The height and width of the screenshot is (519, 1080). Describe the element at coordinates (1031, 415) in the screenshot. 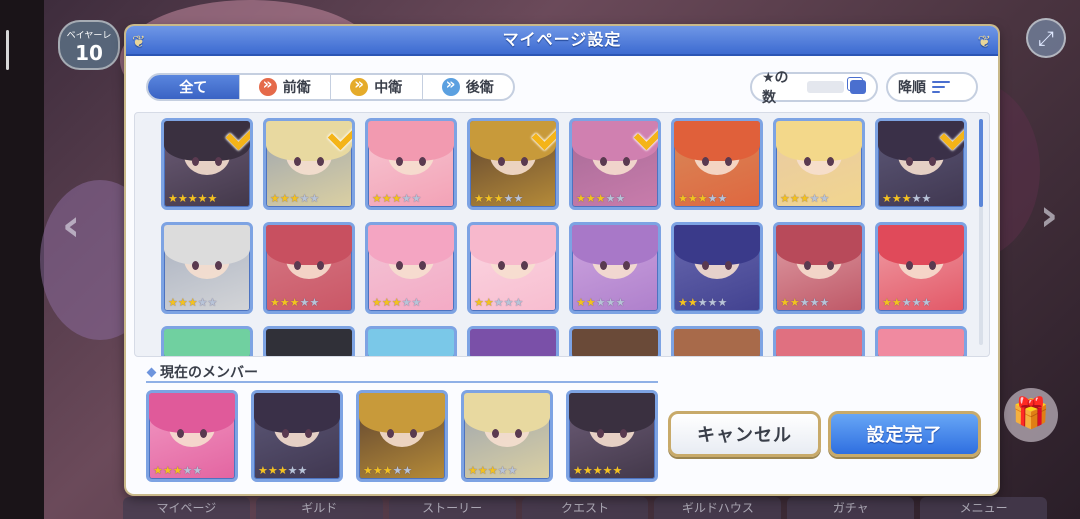

I see `gift-icon: 🎁` at that location.